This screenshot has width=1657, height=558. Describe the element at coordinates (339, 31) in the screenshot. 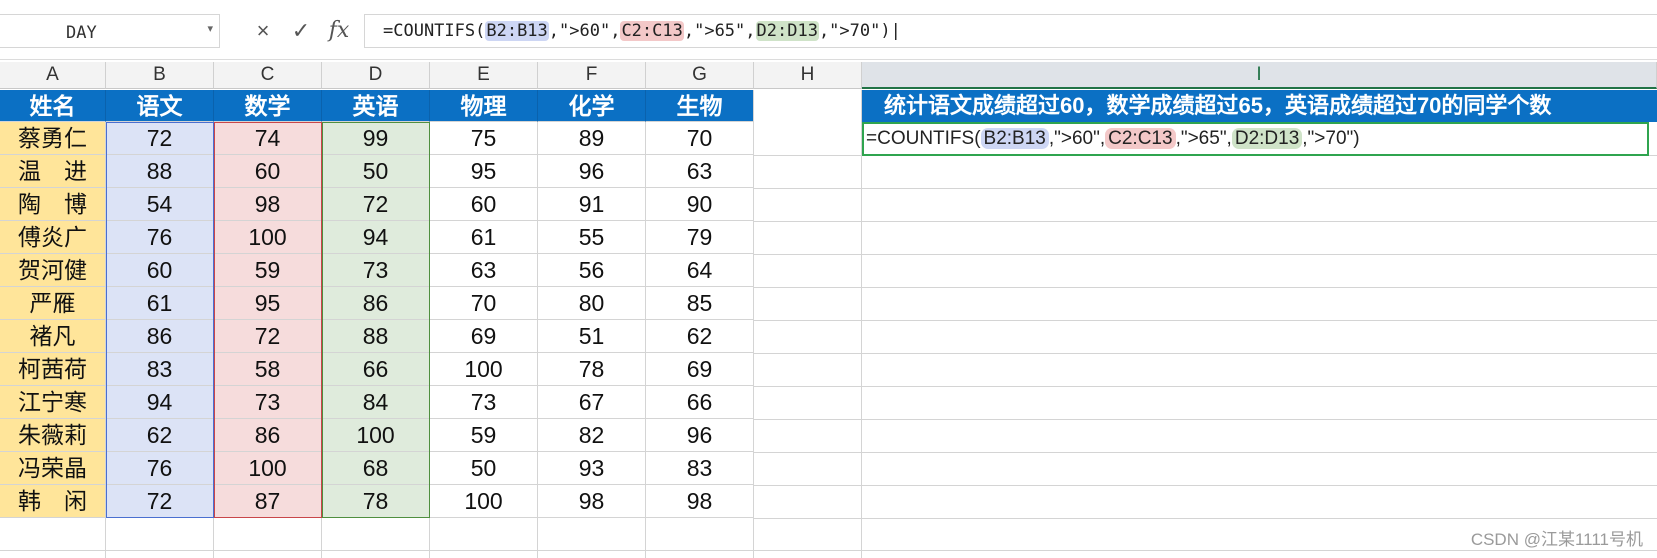

I see `insert-function-icon: fx` at that location.